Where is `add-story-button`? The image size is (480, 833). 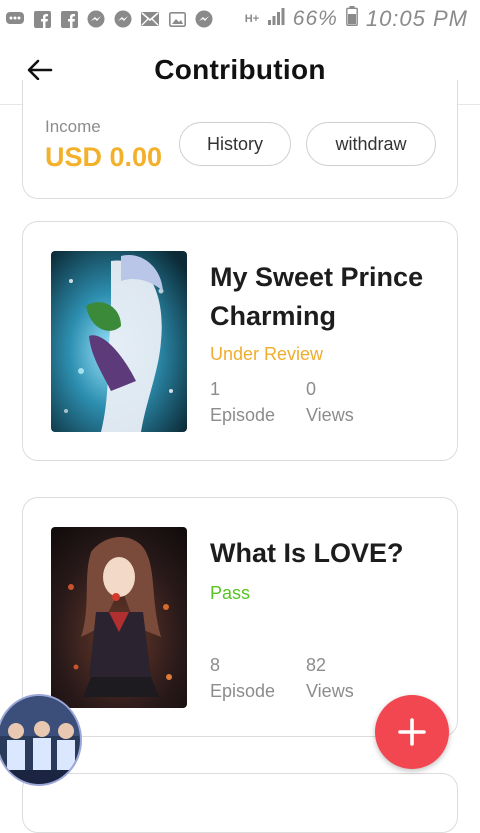 add-story-button is located at coordinates (412, 732).